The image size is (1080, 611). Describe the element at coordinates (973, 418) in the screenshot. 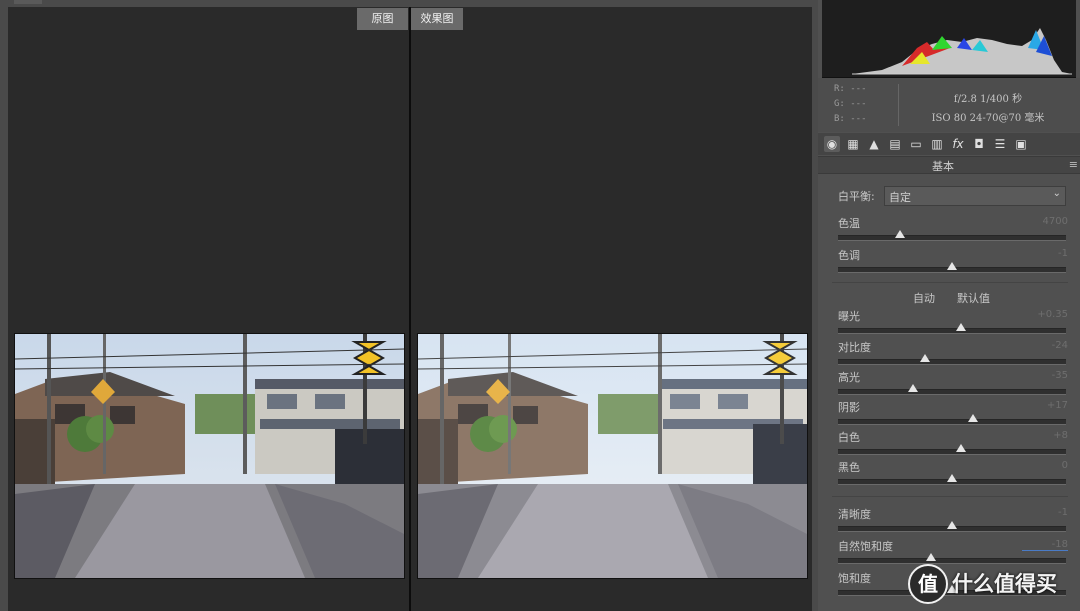

I see `shadows-slider-thumb` at that location.